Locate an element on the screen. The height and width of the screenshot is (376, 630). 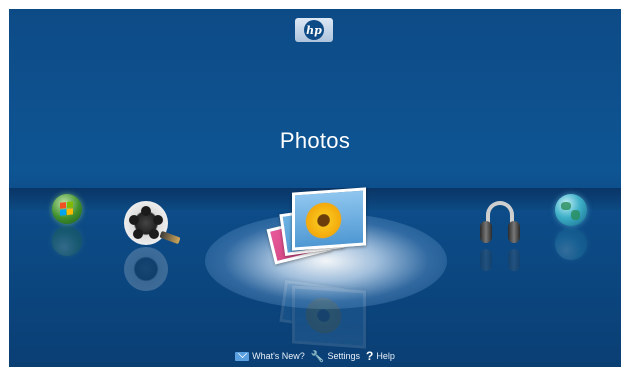
settings-link: 🔧 Settings is located at coordinates (335, 356).